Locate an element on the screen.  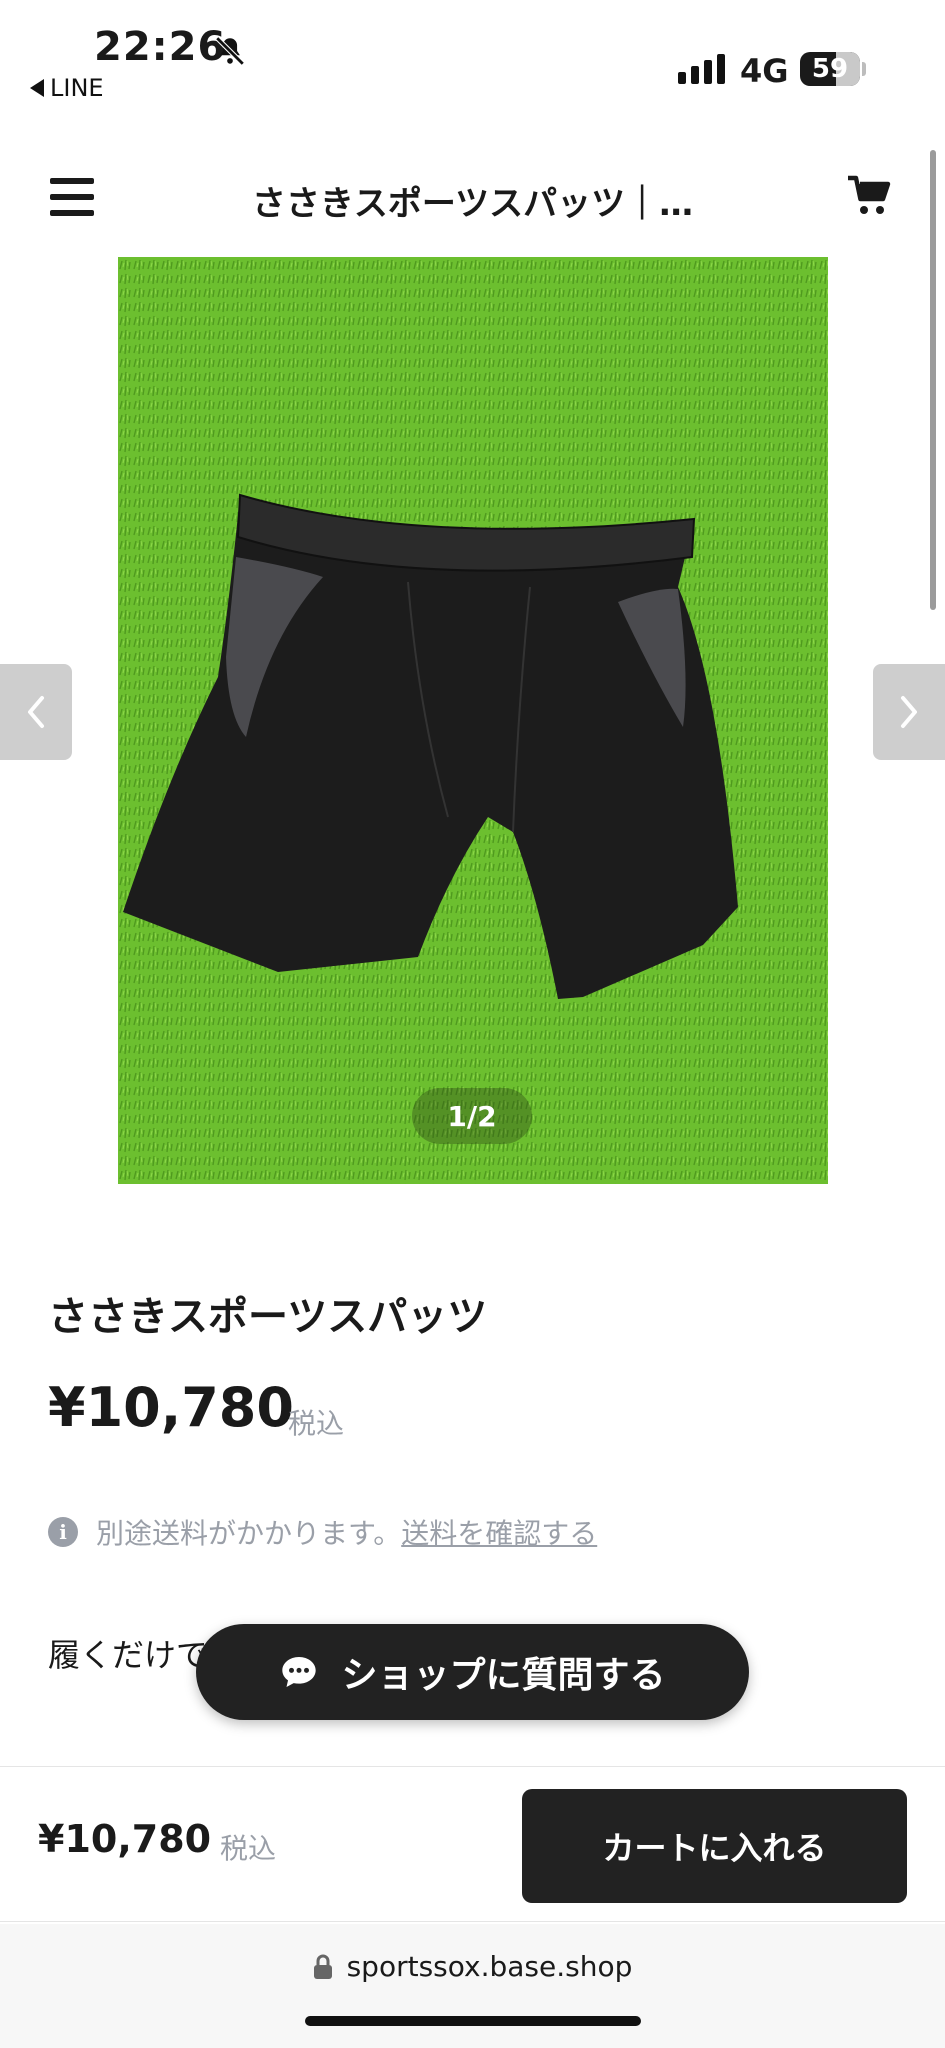
battery-level: 59 is located at coordinates (830, 69).